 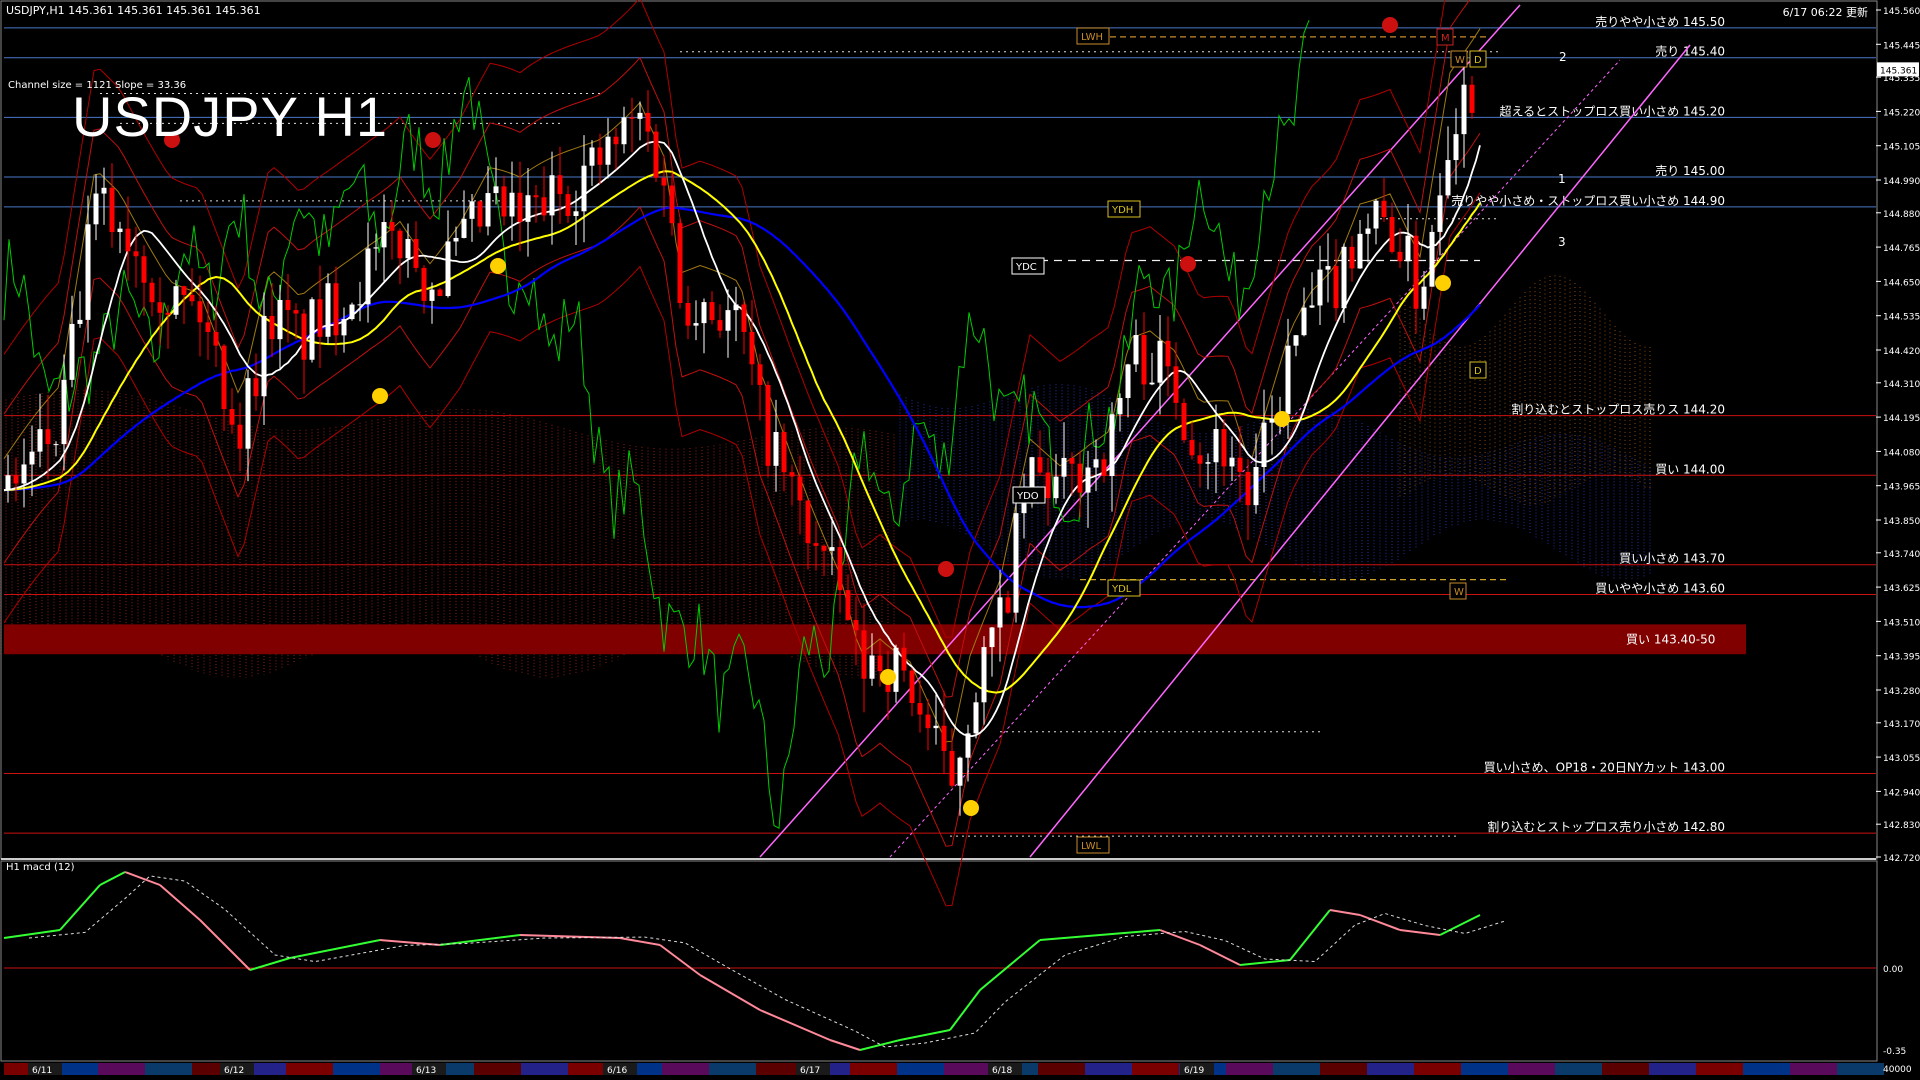 I want to click on price-tick-label: 142.940, so click(x=1901, y=793).